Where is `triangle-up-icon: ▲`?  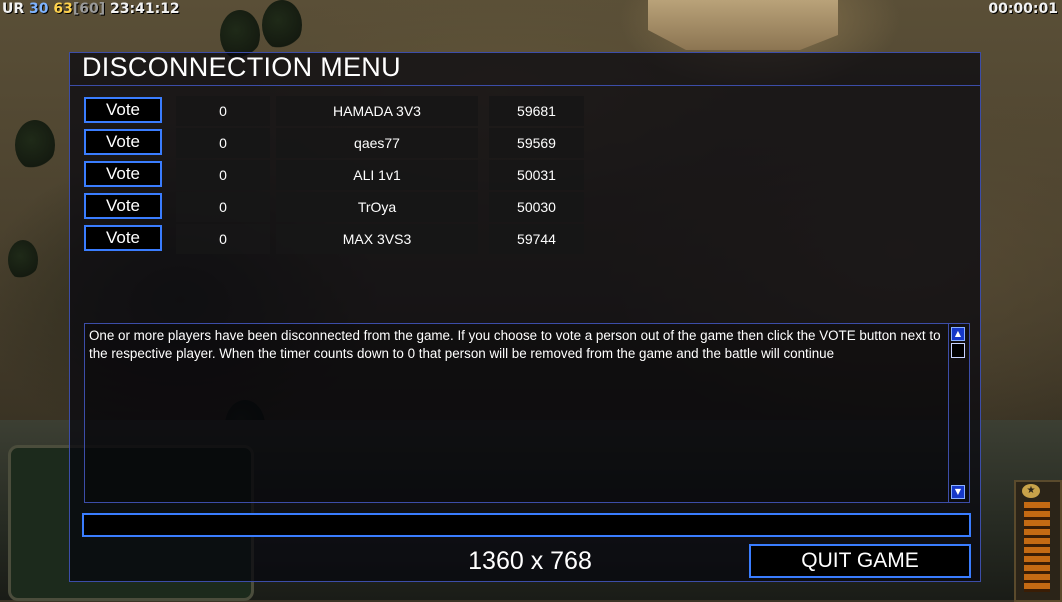
triangle-up-icon: ▲ is located at coordinates (958, 333).